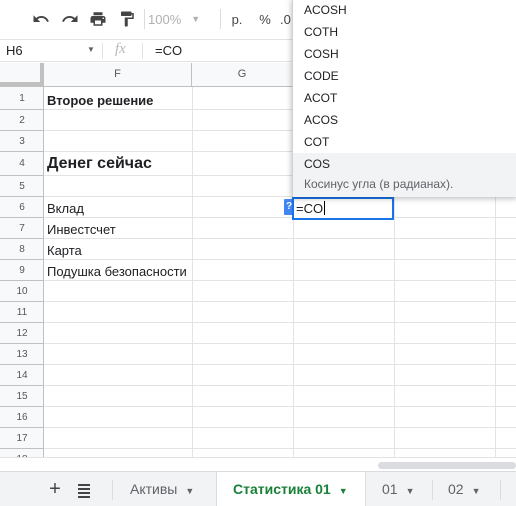  What do you see at coordinates (21, 417) in the screenshot?
I see `row-header-16: 16` at bounding box center [21, 417].